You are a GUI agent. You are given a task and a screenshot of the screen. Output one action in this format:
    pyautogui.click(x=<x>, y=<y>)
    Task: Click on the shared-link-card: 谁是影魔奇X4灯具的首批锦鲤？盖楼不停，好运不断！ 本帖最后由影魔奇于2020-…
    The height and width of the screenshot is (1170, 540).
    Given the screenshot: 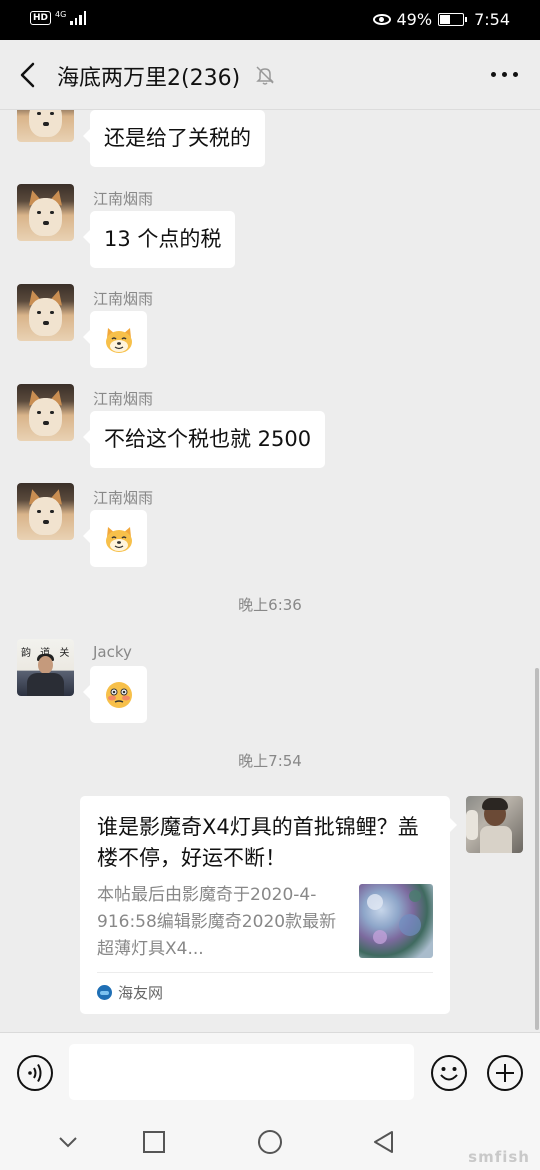 What is the action you would take?
    pyautogui.click(x=268, y=905)
    